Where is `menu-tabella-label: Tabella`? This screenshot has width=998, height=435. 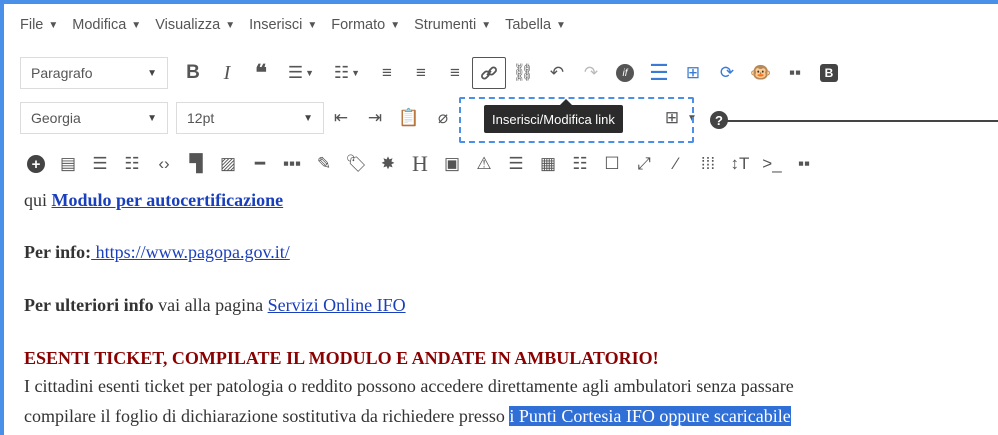
menu-tabella-label: Tabella is located at coordinates (528, 25).